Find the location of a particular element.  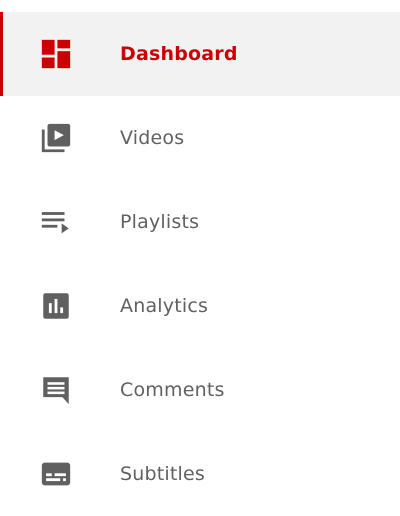

sidebar-item-label: Videos is located at coordinates (152, 138).